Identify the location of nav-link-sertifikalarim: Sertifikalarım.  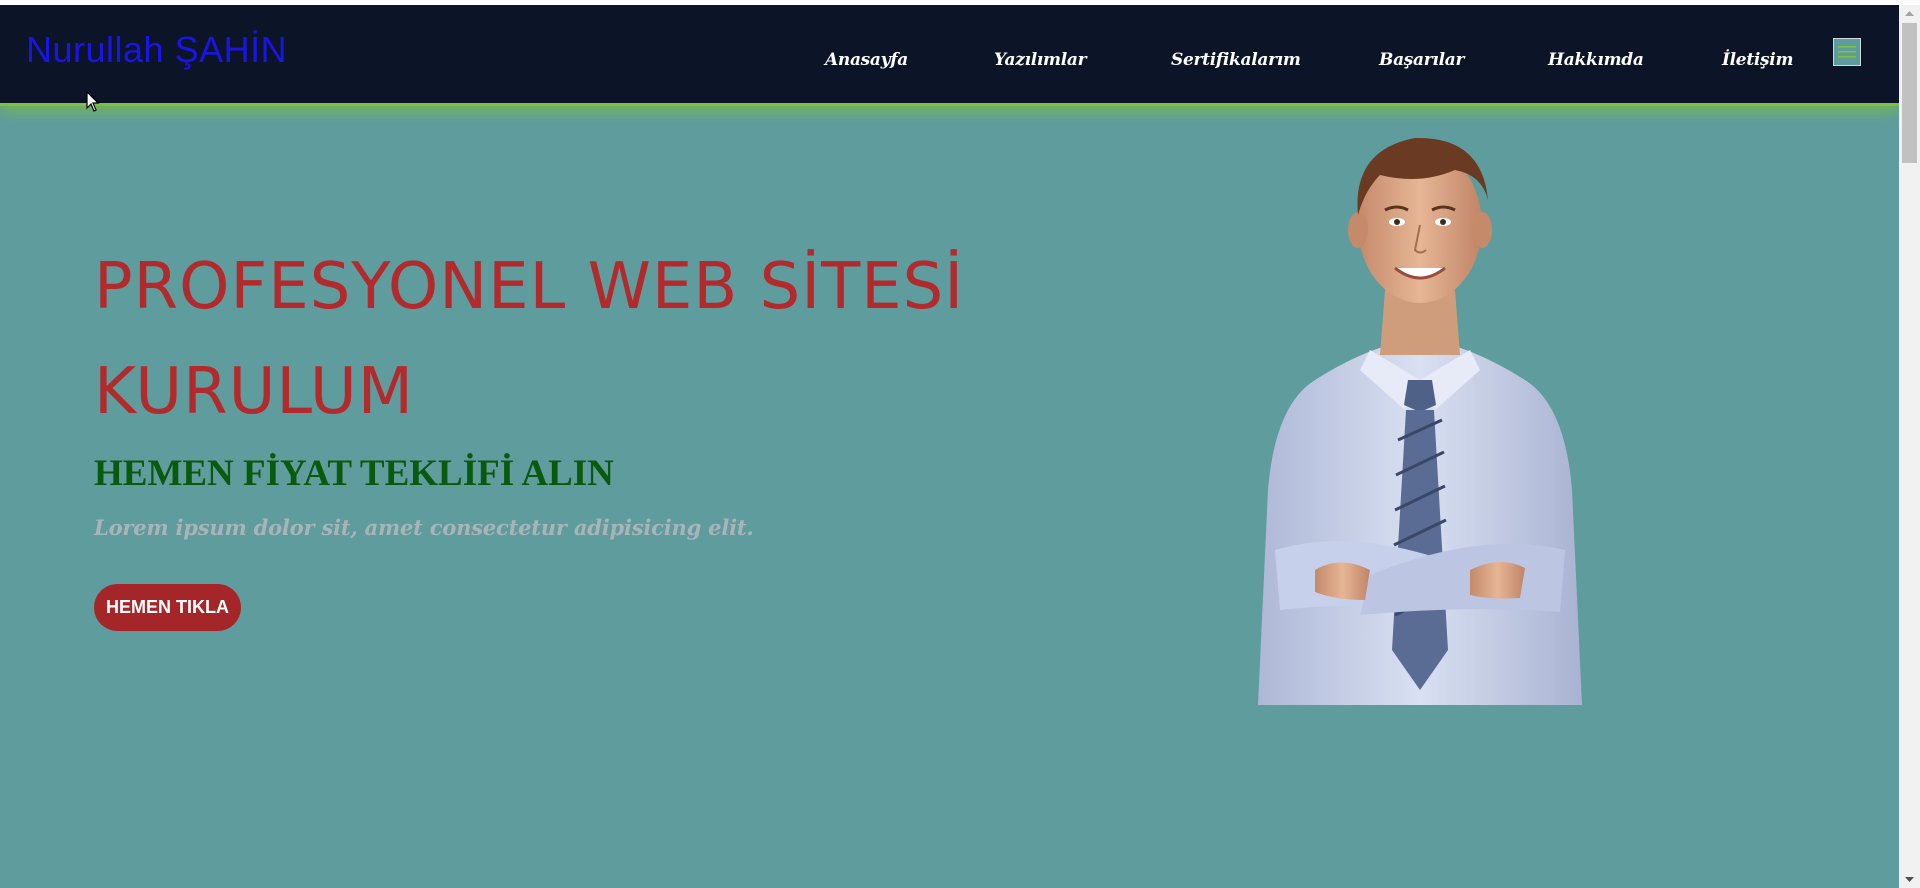
(1236, 60).